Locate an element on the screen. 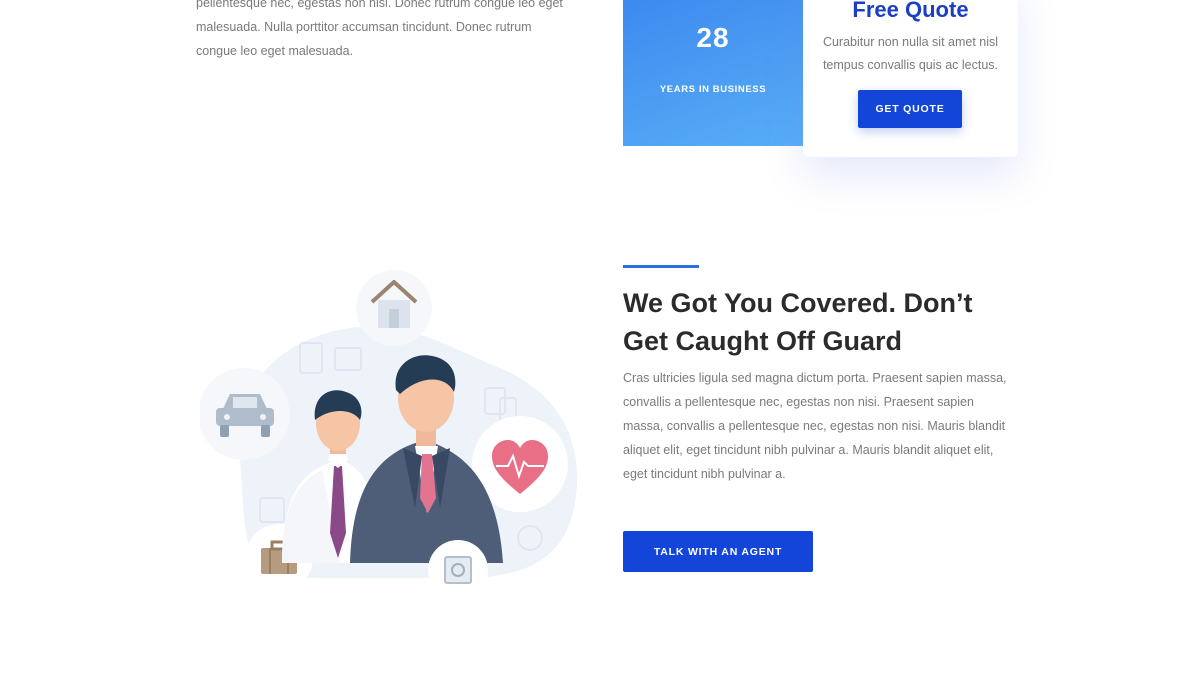 The width and height of the screenshot is (1200, 675). stats-label: YEARS IN BUSINESS is located at coordinates (713, 89).